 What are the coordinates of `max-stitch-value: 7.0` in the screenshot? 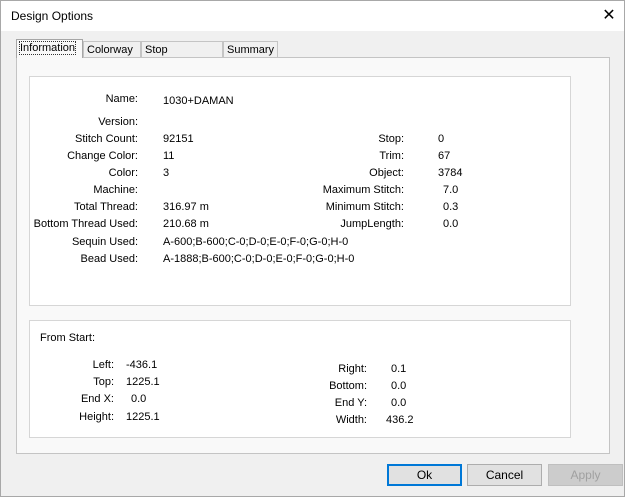 It's located at (451, 190).